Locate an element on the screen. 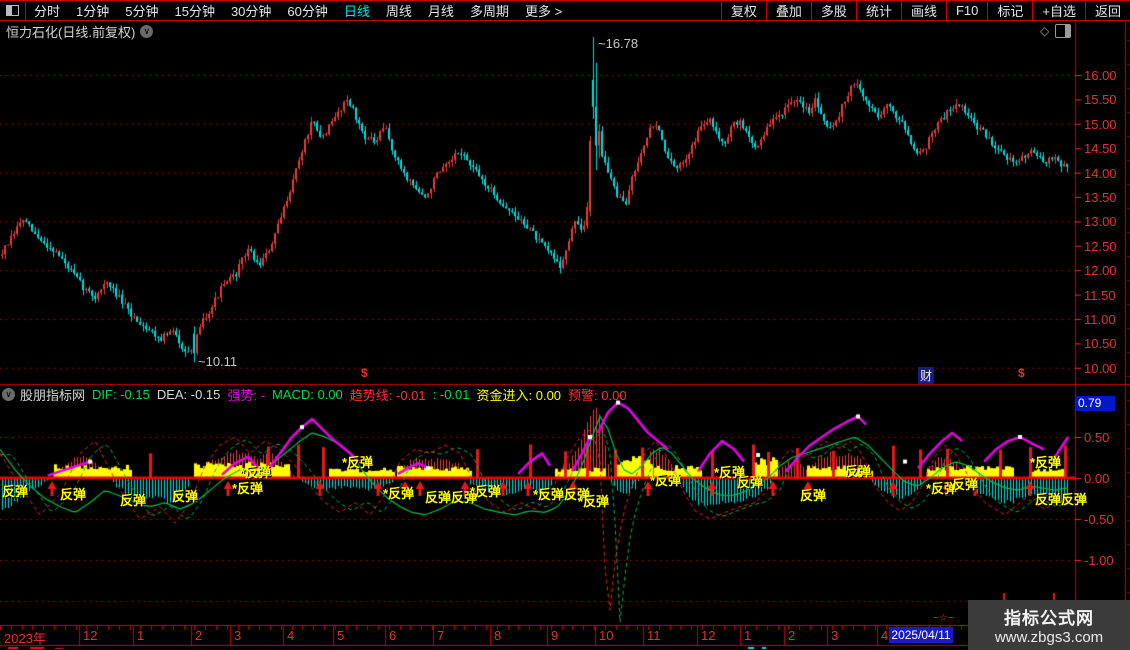  chevron-down-icon: ∨ is located at coordinates (147, 31).